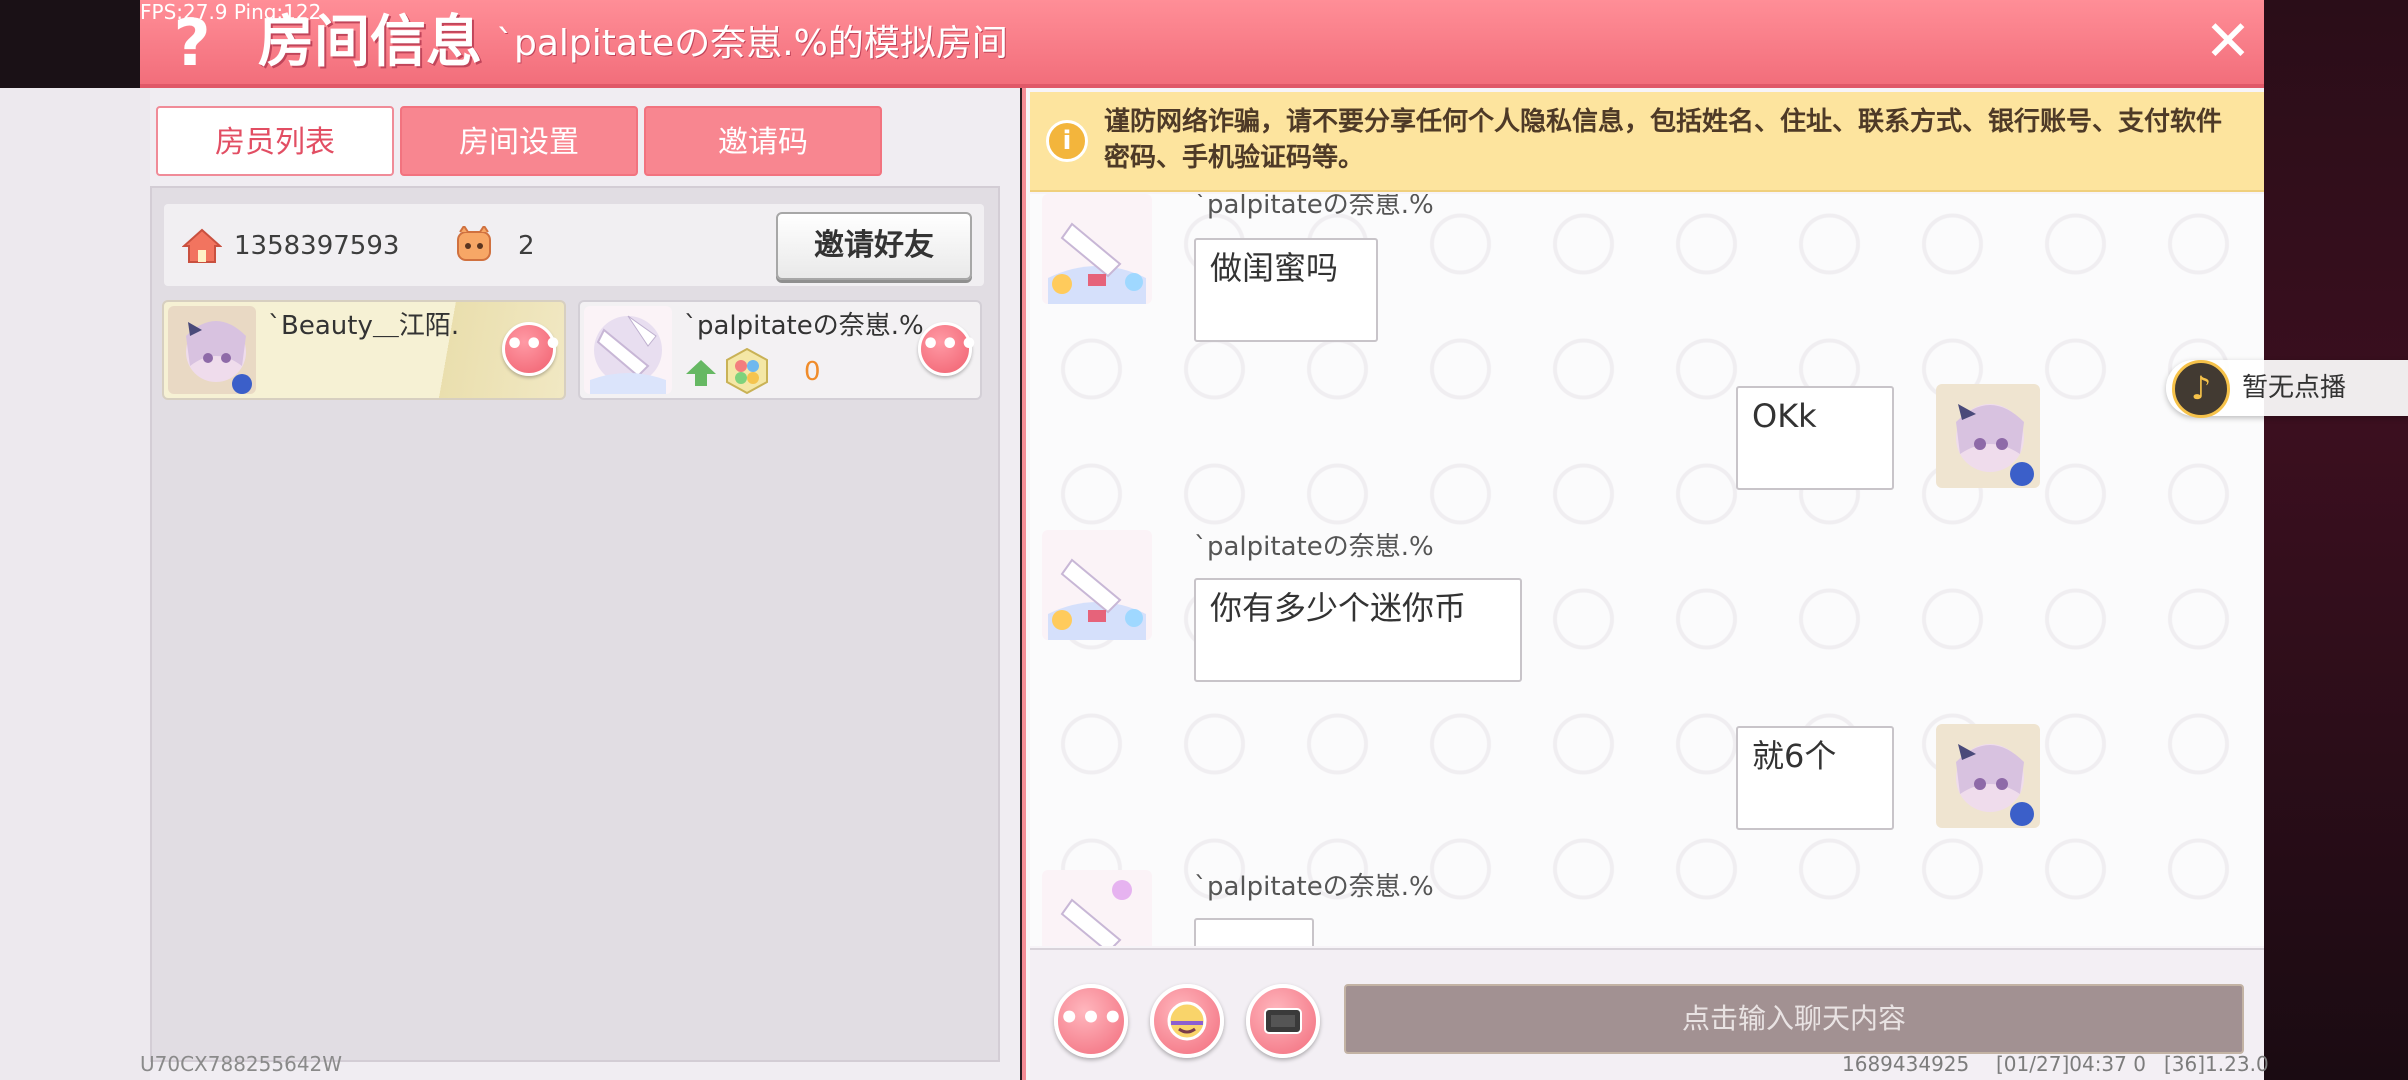  What do you see at coordinates (701, 373) in the screenshot?
I see `upgrade-arrow-icon` at bounding box center [701, 373].